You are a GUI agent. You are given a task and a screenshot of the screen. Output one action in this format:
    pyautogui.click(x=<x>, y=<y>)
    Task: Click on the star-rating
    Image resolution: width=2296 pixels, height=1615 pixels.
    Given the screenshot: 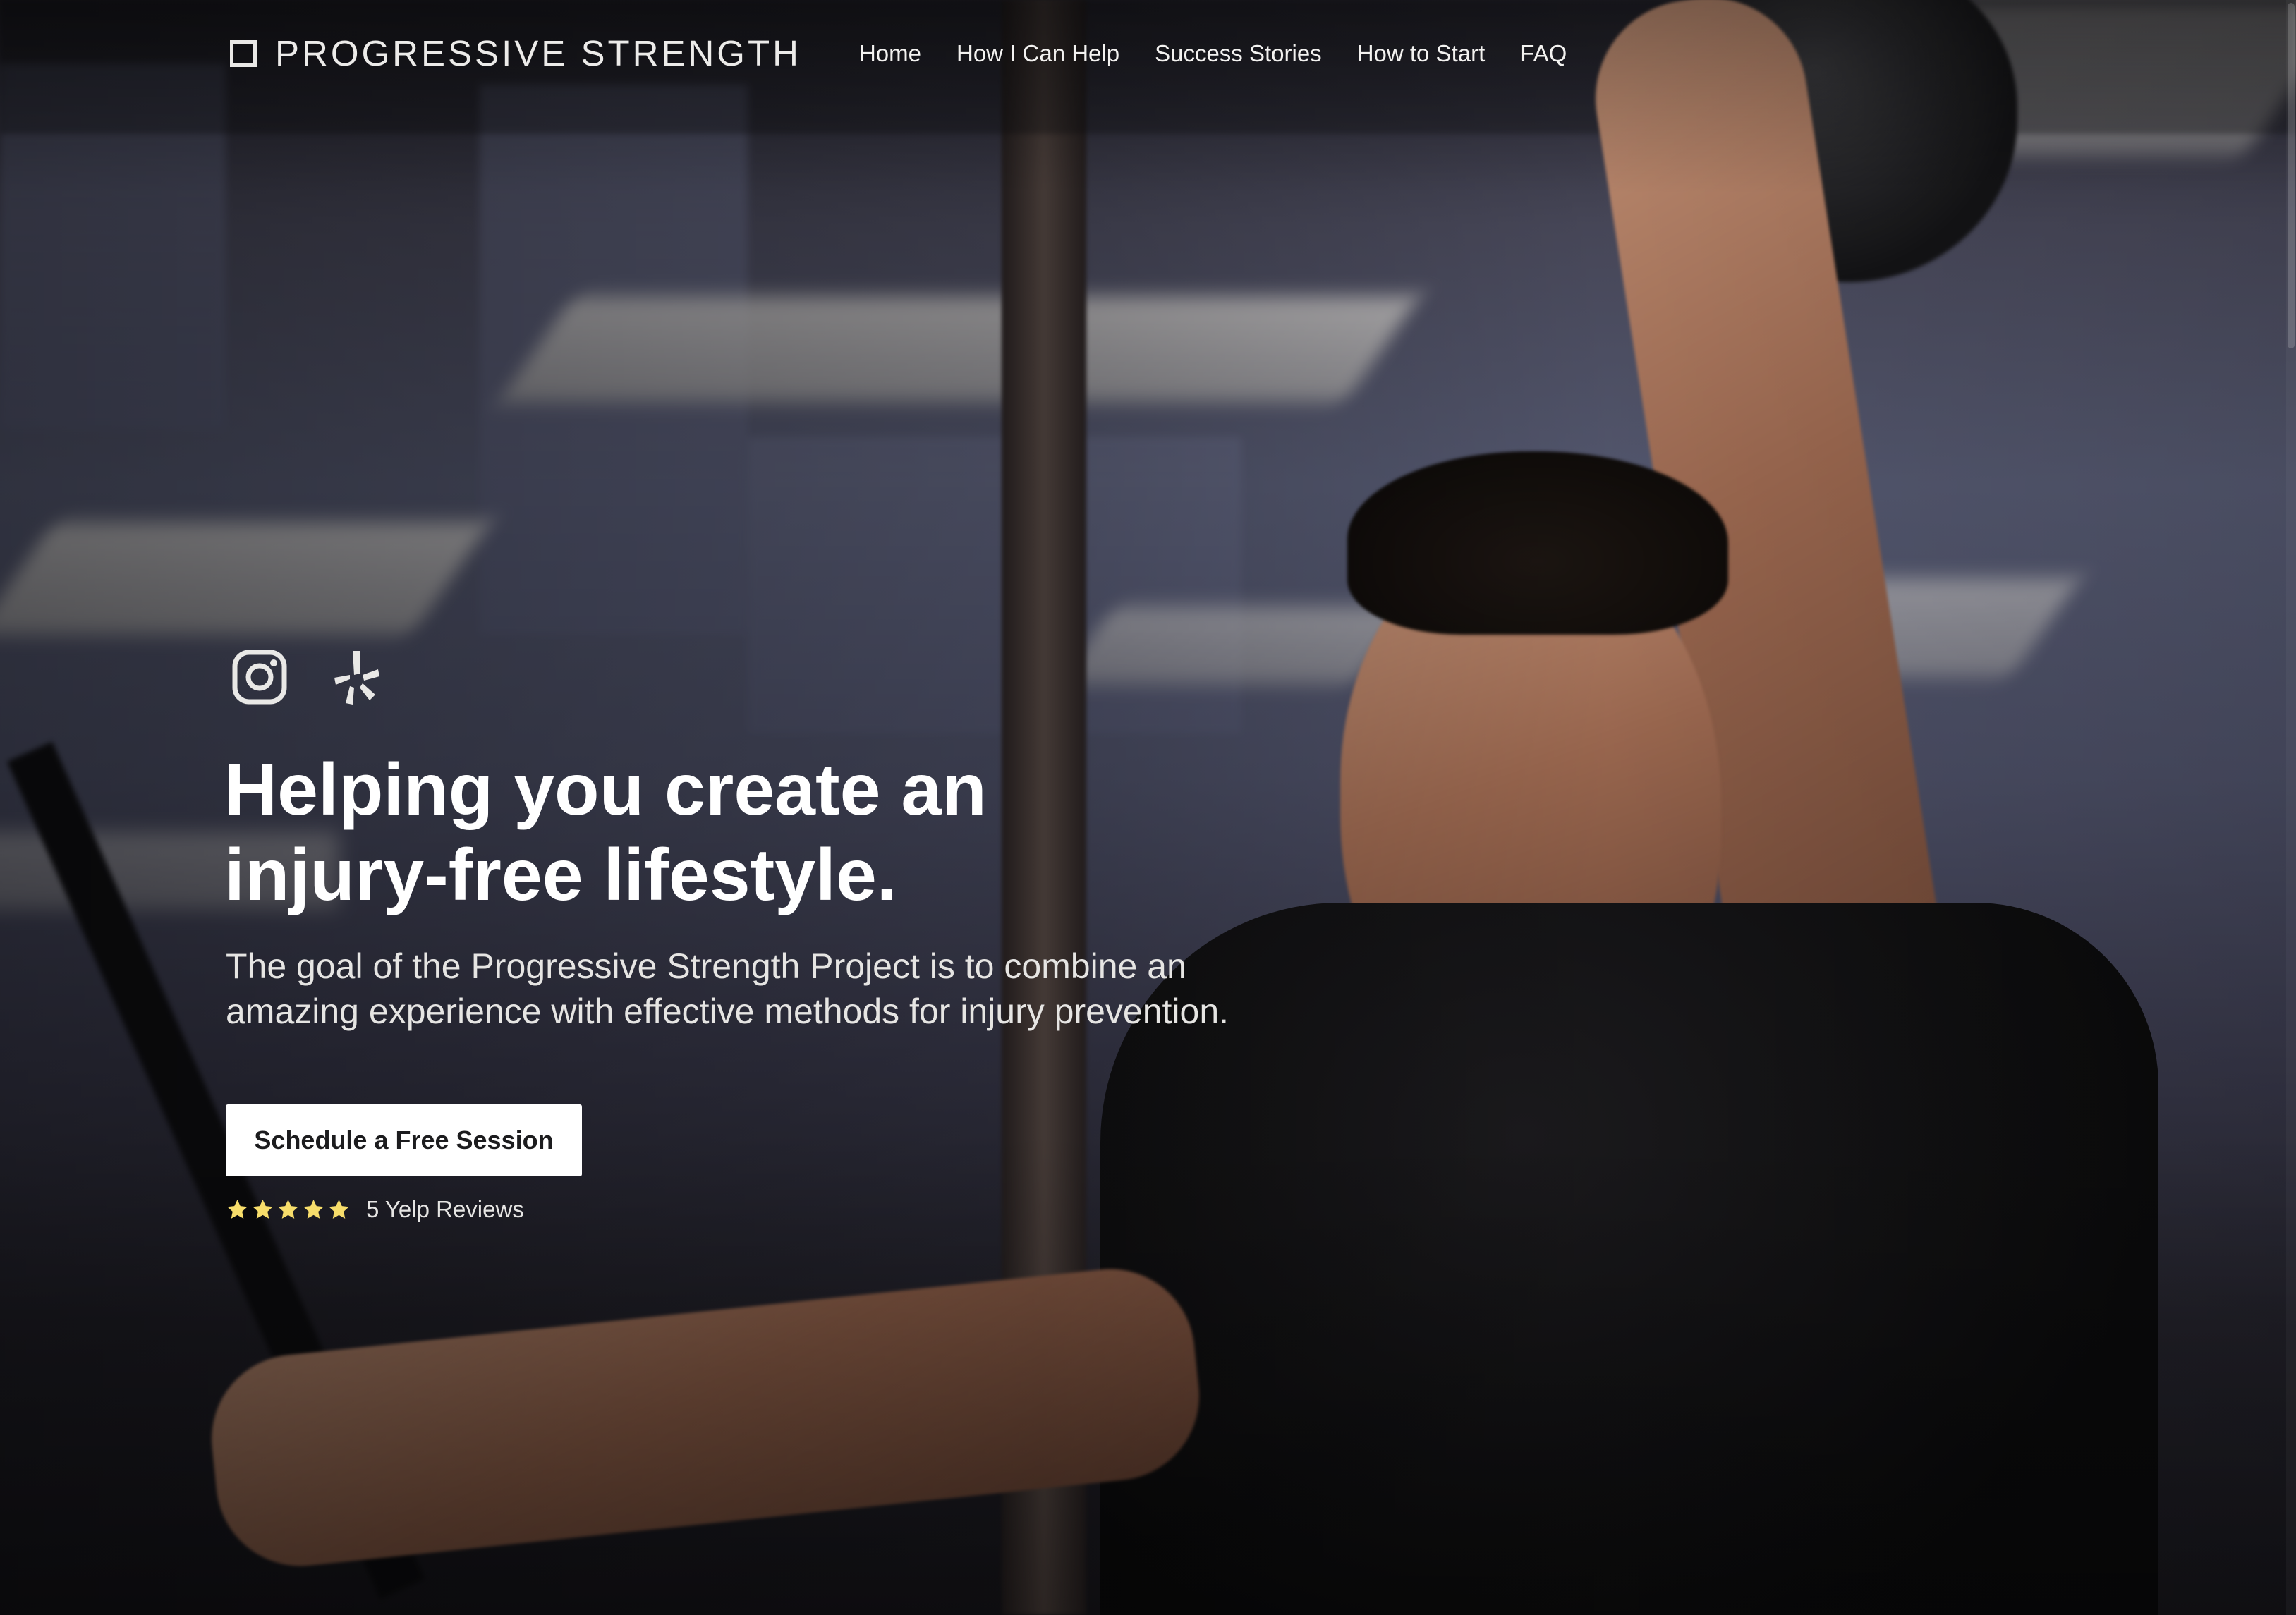 What is the action you would take?
    pyautogui.click(x=288, y=1209)
    